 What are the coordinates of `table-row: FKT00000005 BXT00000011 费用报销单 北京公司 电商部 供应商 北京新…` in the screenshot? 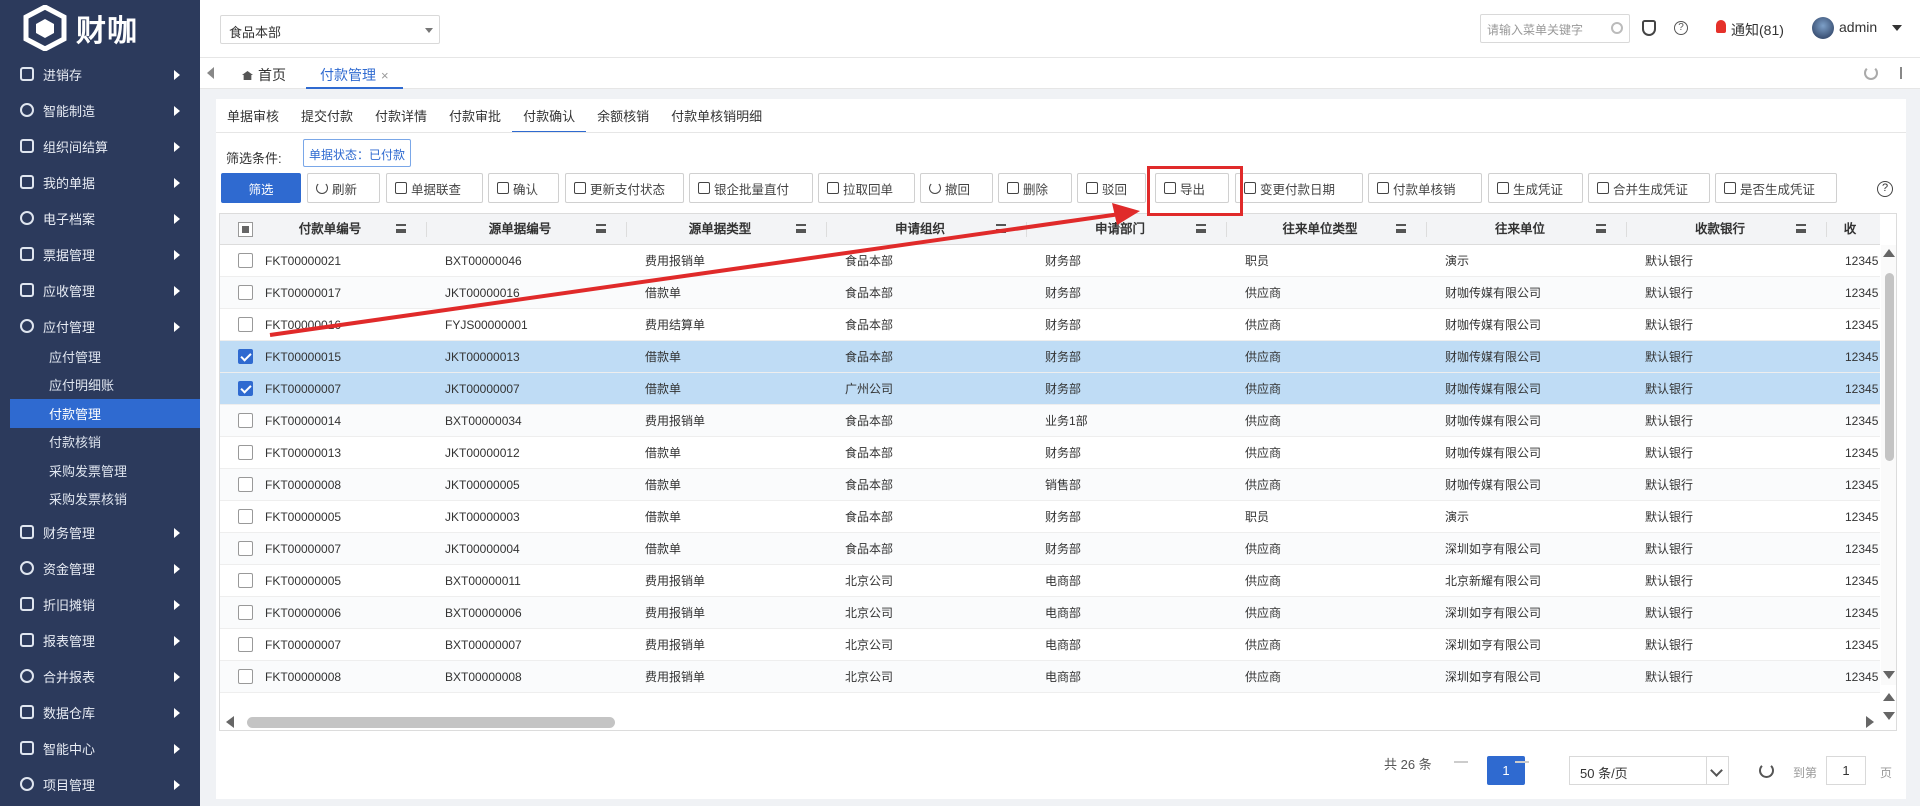 It's located at (1050, 581).